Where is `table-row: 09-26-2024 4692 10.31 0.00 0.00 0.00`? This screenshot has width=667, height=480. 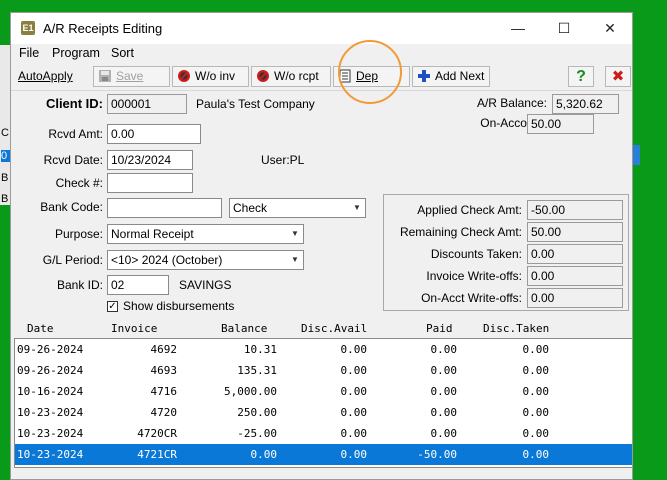 table-row: 09-26-2024 4692 10.31 0.00 0.00 0.00 is located at coordinates (323, 349).